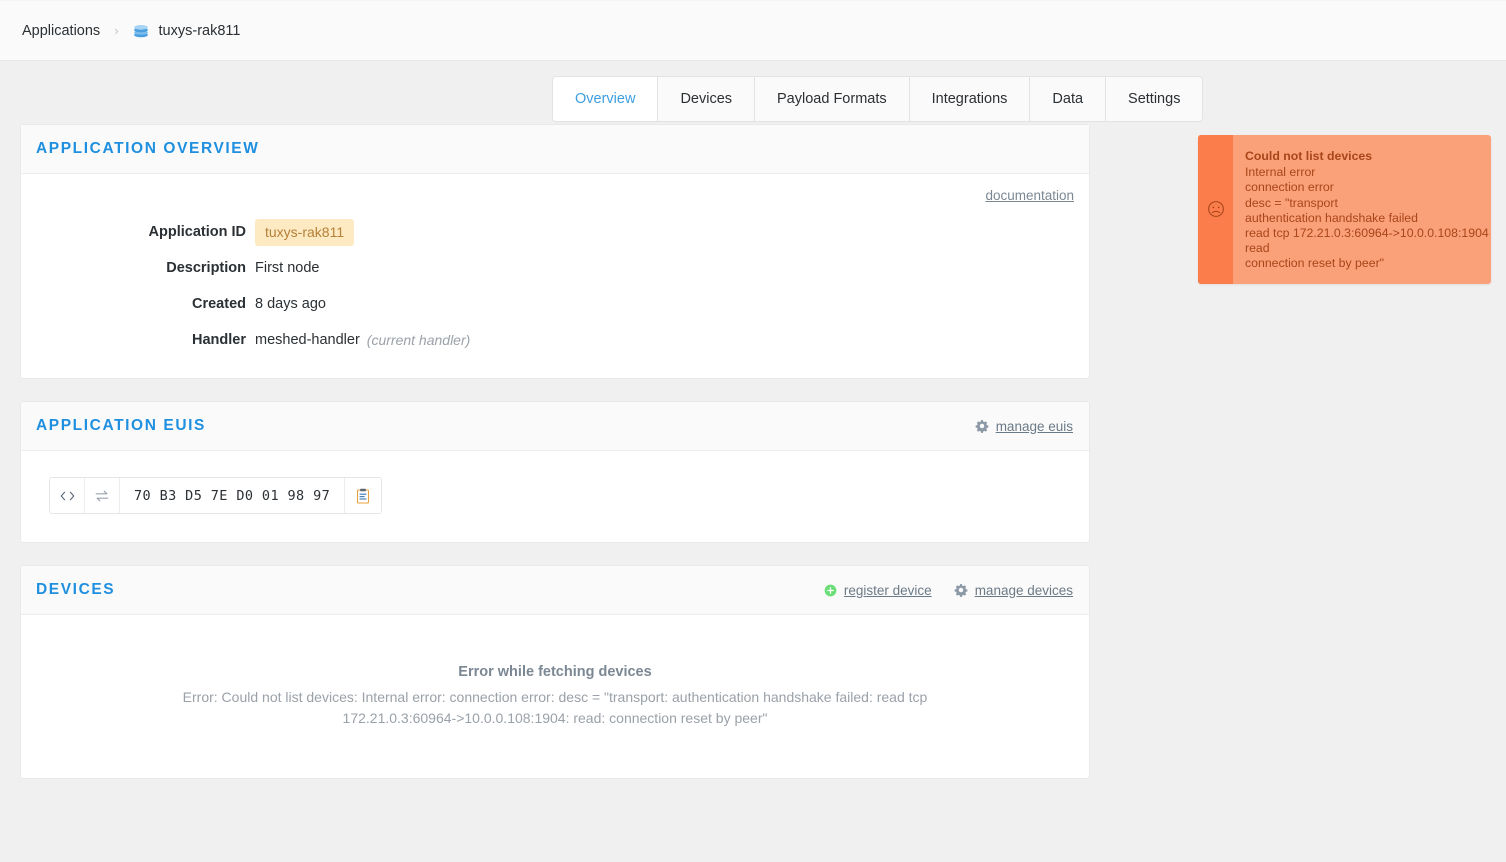 Image resolution: width=1506 pixels, height=862 pixels. What do you see at coordinates (145, 31) in the screenshot?
I see `layers-icon` at bounding box center [145, 31].